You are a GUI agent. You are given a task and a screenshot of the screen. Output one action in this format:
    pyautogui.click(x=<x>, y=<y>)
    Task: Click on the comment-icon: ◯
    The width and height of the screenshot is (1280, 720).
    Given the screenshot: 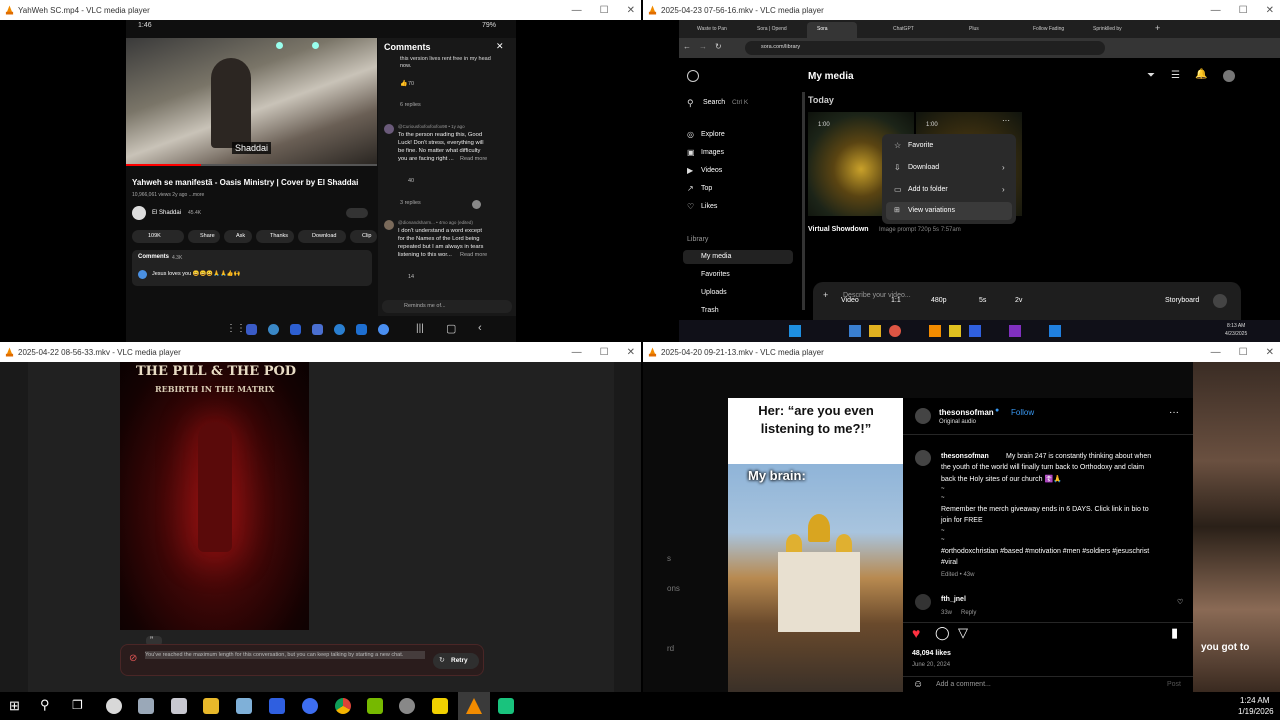 What is the action you would take?
    pyautogui.click(x=942, y=633)
    